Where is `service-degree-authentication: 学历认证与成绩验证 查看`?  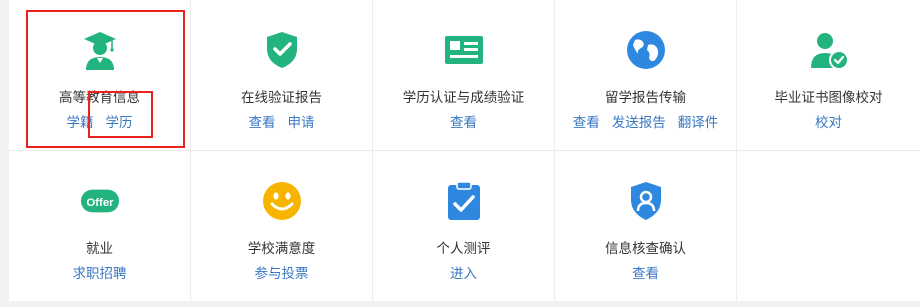 service-degree-authentication: 学历认证与成绩验证 查看 is located at coordinates (464, 75).